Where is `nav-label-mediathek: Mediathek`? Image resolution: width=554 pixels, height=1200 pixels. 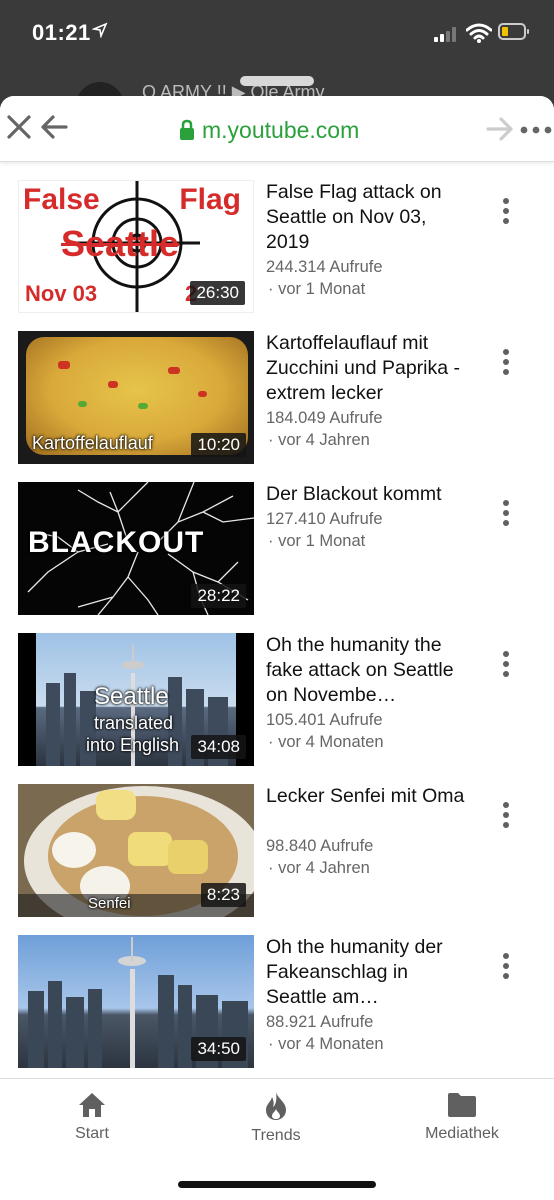
nav-label-mediathek: Mediathek is located at coordinates (462, 1133).